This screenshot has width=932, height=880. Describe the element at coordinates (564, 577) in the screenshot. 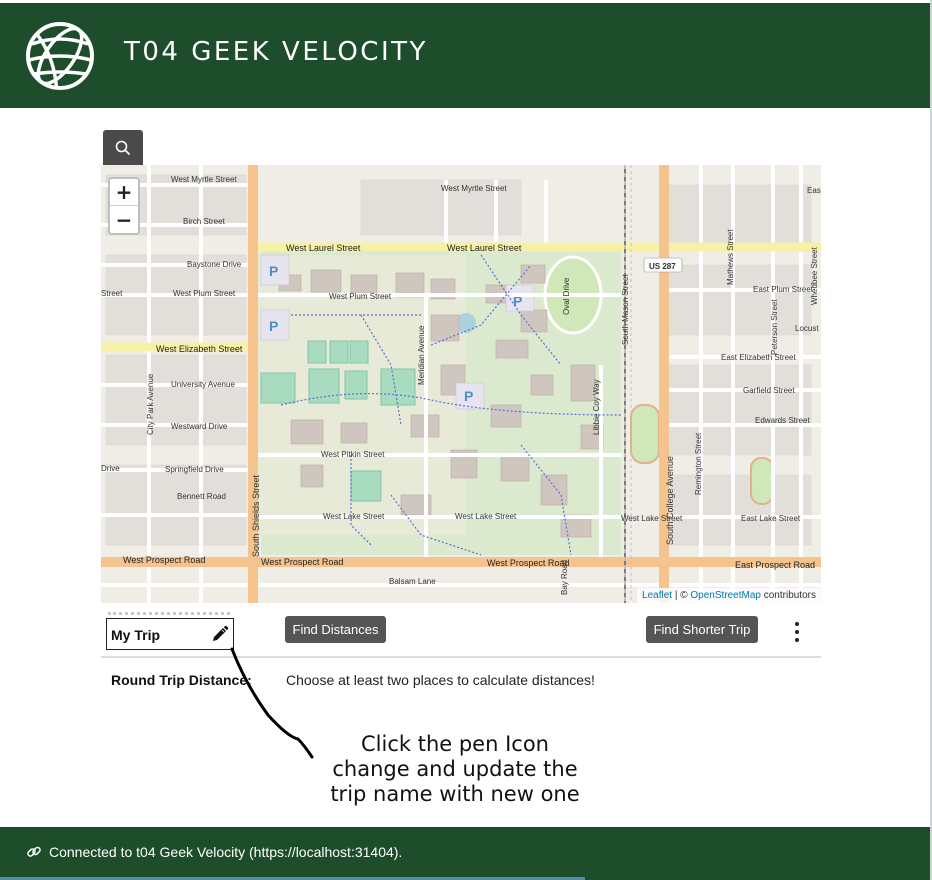

I see `map-label: Bay Road` at that location.